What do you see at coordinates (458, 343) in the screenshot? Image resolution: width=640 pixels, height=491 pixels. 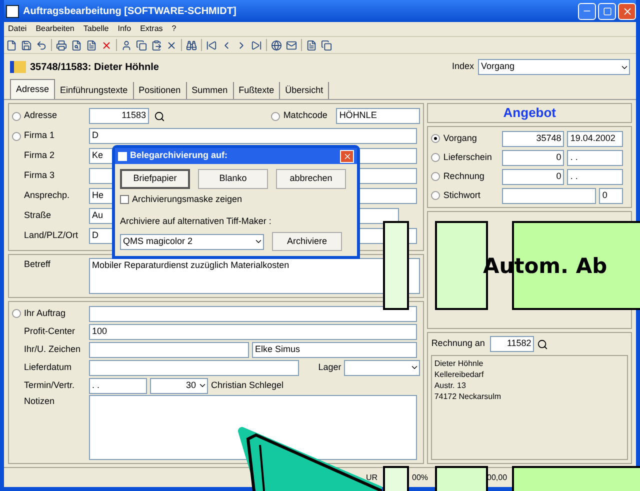 I see `field-label: Rechnung an` at bounding box center [458, 343].